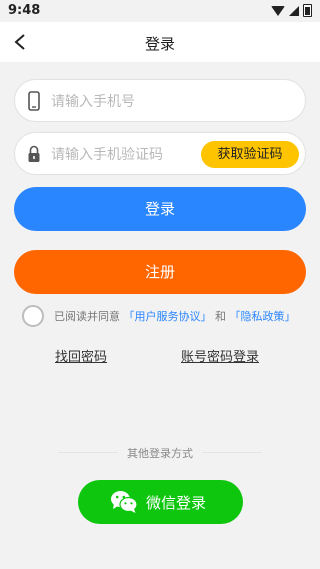 The width and height of the screenshot is (320, 569). I want to click on wechat-login-button: 微信登录, so click(160, 502).